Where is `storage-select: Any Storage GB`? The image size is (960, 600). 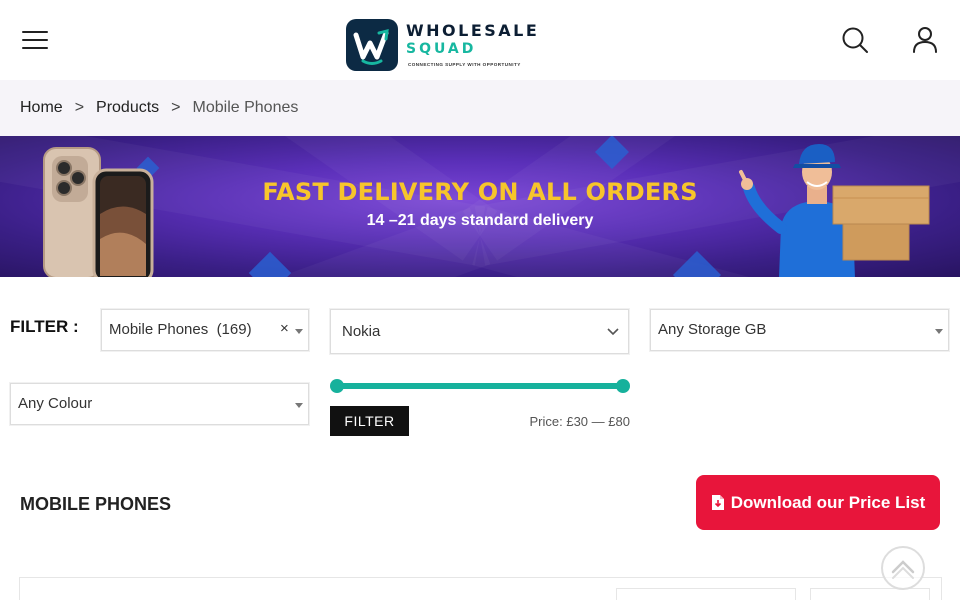
storage-select: Any Storage GB is located at coordinates (799, 330).